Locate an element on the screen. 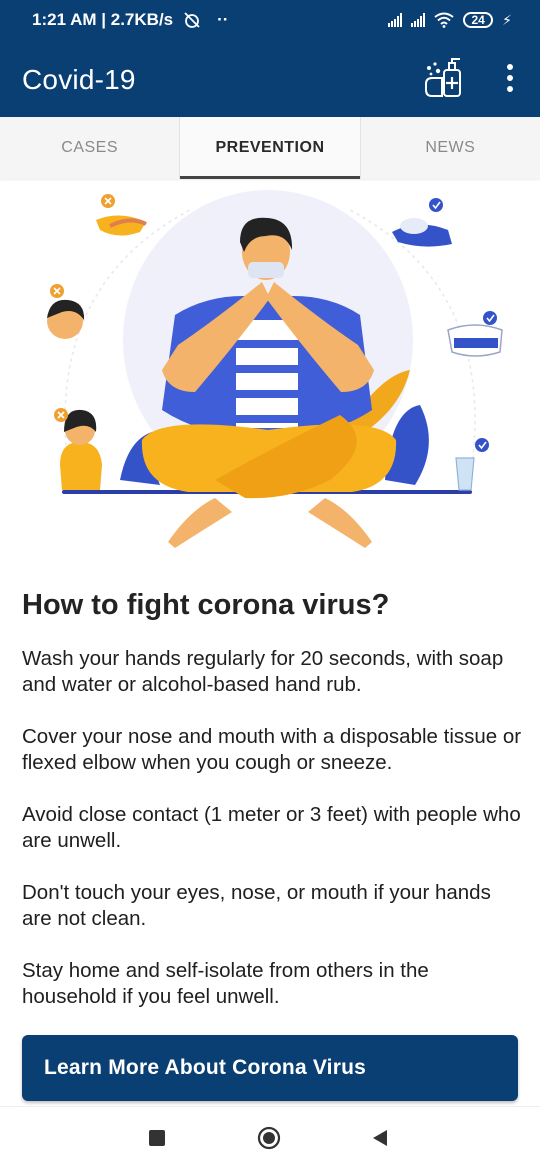  recent-apps-icon is located at coordinates (157, 1138).